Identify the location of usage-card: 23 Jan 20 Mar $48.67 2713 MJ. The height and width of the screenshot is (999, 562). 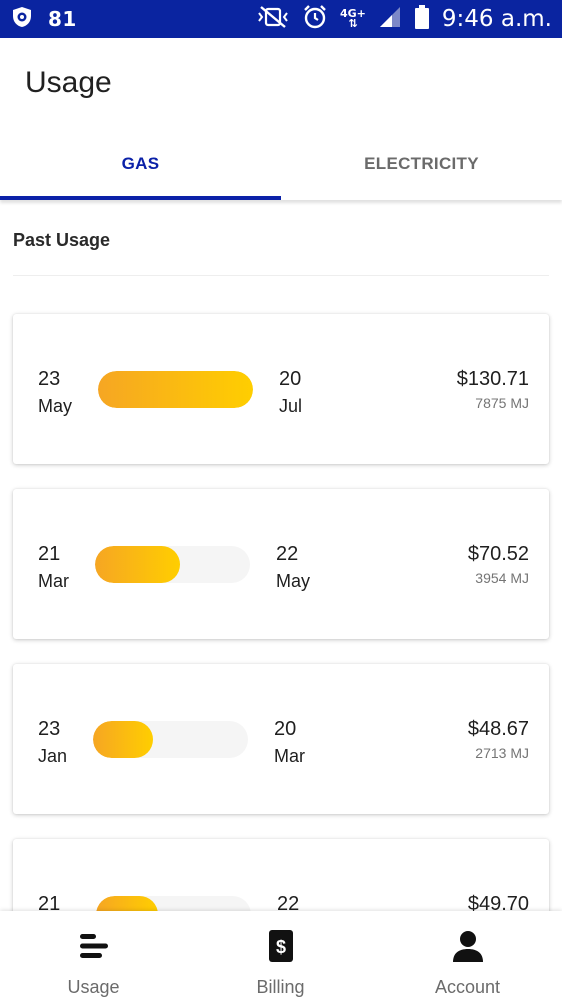
(281, 739).